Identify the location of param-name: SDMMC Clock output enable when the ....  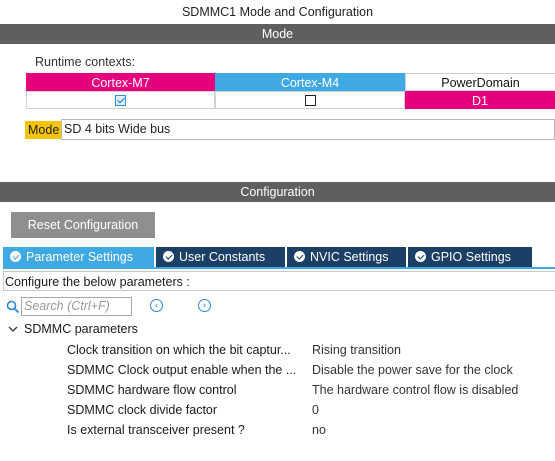
(181, 370).